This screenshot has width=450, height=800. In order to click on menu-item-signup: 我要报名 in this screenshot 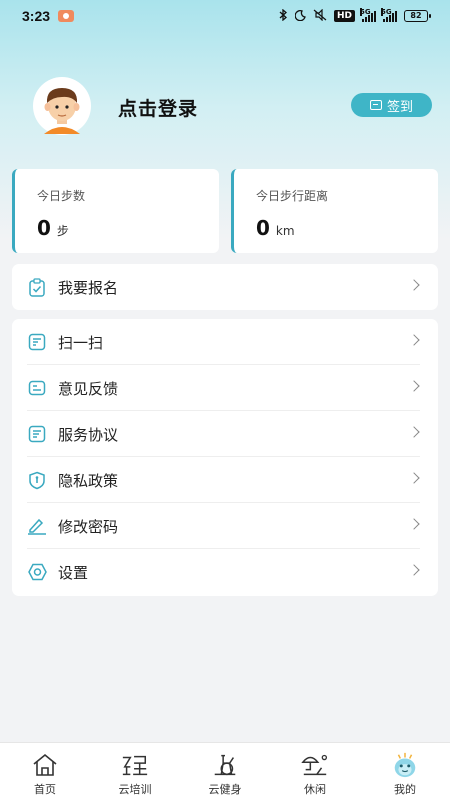, I will do `click(225, 287)`.